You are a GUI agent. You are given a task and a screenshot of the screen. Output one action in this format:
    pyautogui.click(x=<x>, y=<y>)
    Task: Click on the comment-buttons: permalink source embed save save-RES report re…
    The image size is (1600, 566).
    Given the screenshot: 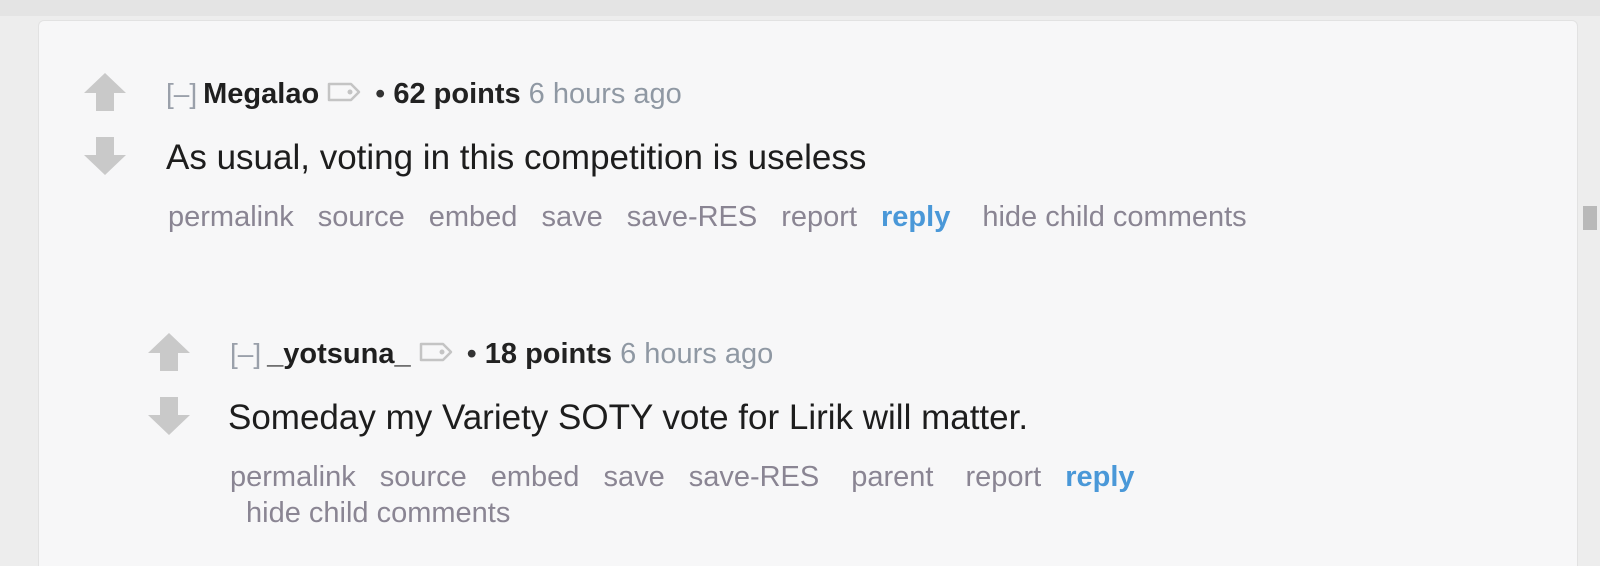 What is the action you would take?
    pyautogui.click(x=818, y=217)
    